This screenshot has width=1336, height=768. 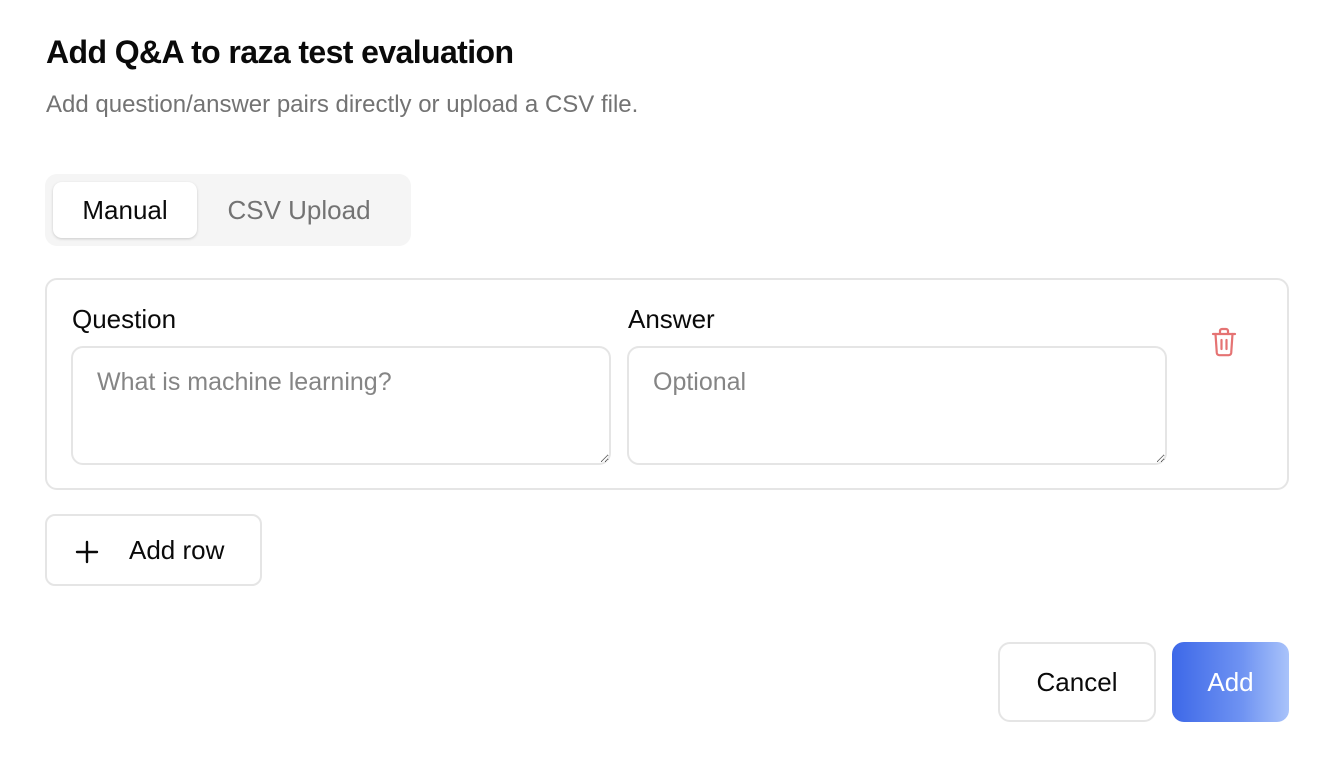 What do you see at coordinates (671, 319) in the screenshot?
I see `answer-label: Answer` at bounding box center [671, 319].